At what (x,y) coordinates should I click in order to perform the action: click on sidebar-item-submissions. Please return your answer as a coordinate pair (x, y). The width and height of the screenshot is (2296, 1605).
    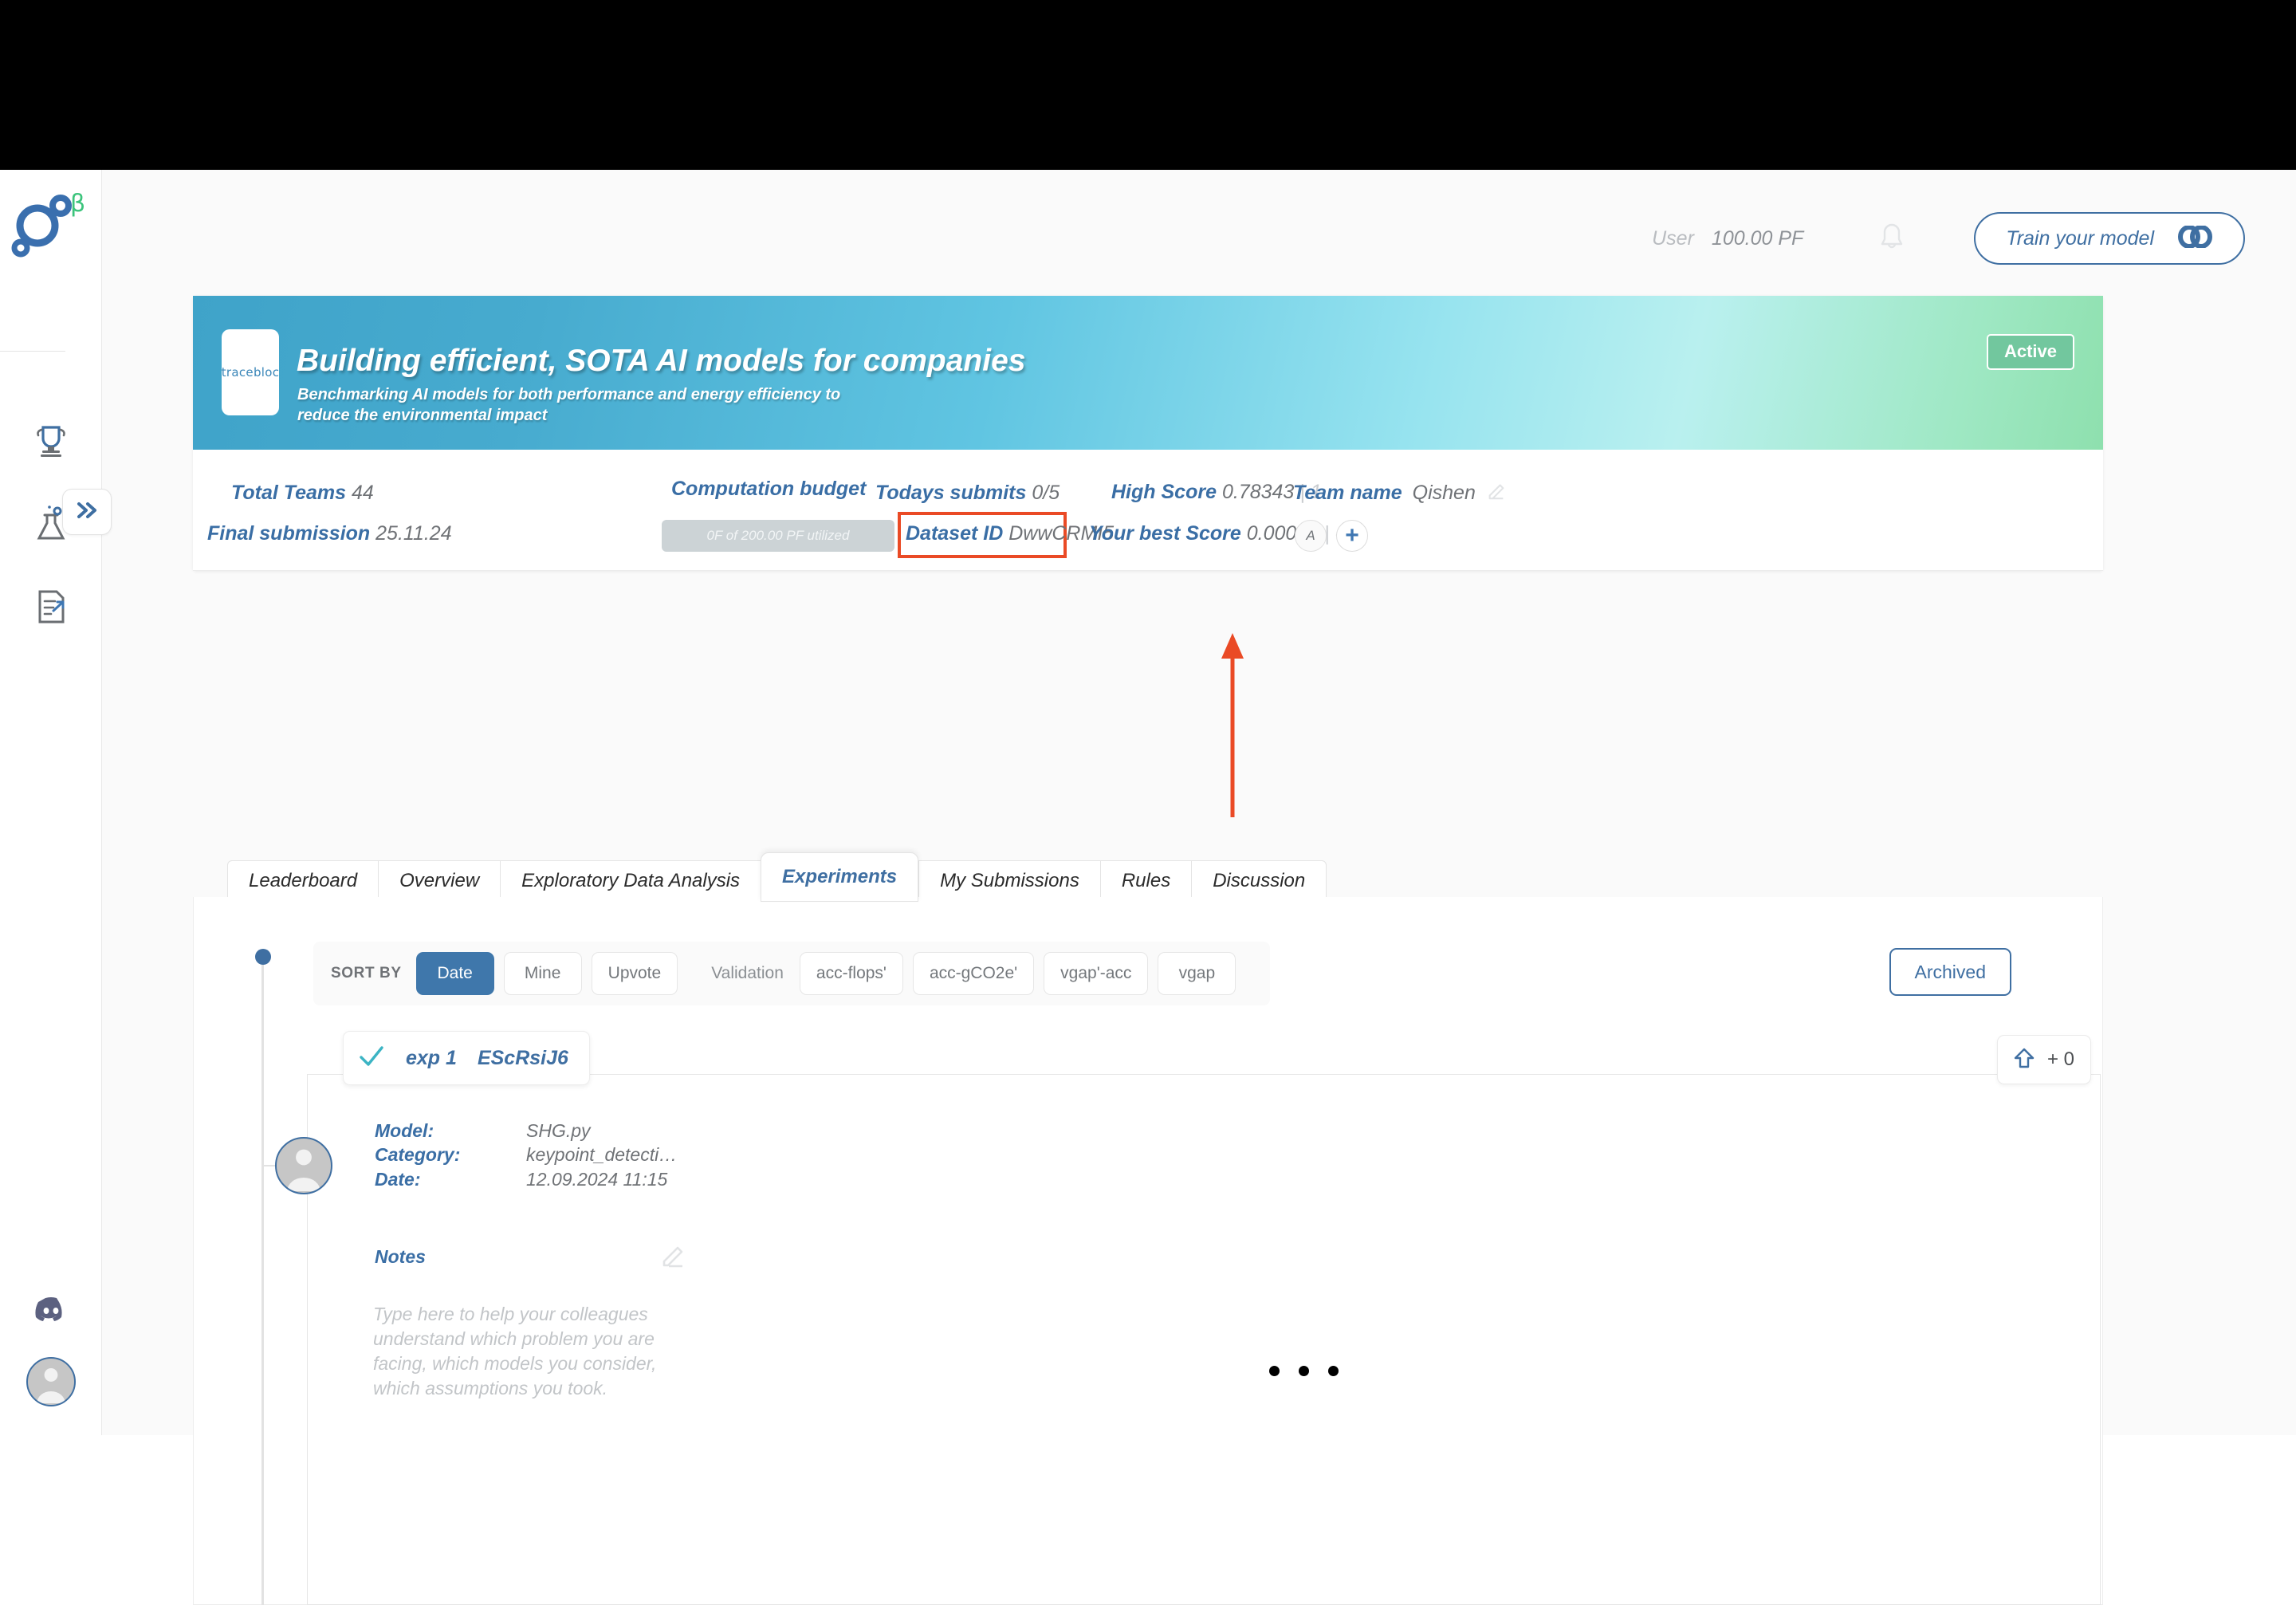
    Looking at the image, I should click on (51, 608).